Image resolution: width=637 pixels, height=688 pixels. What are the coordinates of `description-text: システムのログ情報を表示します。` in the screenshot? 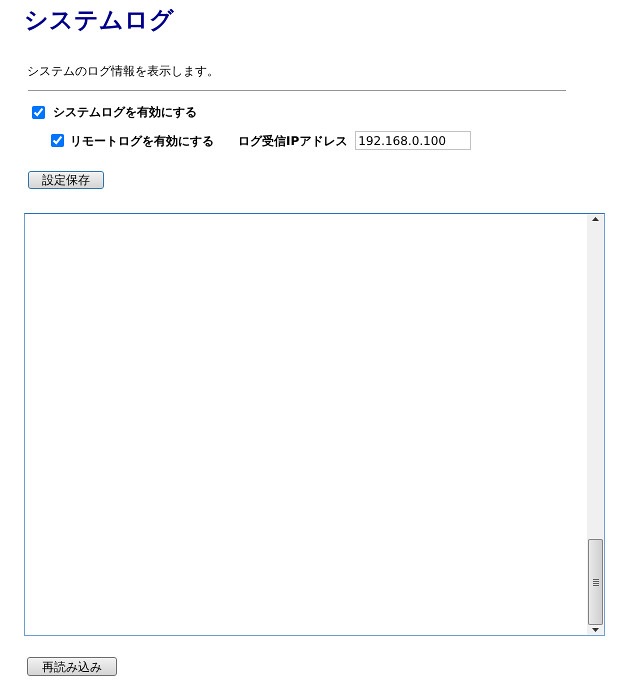 It's located at (123, 71).